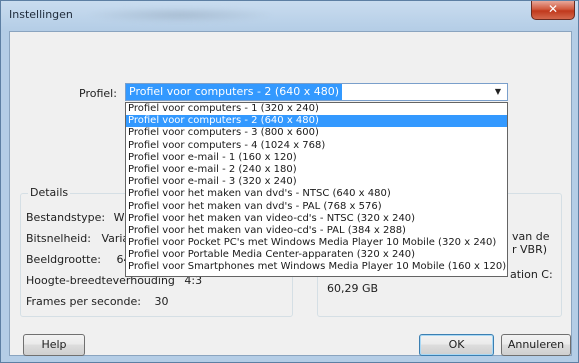  What do you see at coordinates (531, 274) in the screenshot?
I see `disk-info-text-3: ation C:` at bounding box center [531, 274].